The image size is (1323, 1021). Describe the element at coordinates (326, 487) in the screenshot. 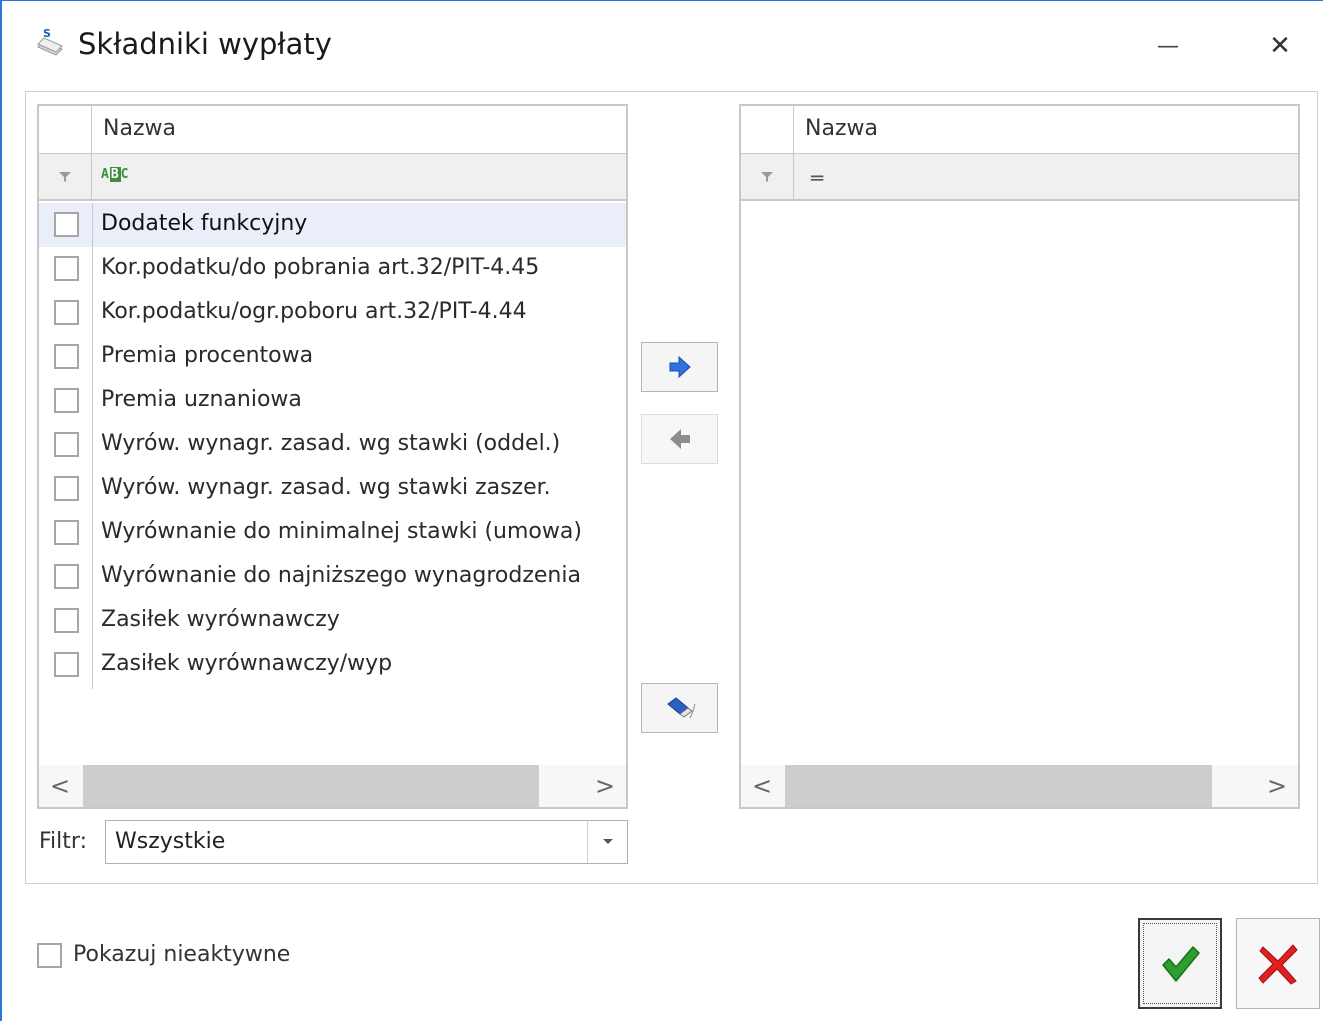

I see `row-label: Wyrów. wynagr. zasad. wg stawki zaszer.` at that location.